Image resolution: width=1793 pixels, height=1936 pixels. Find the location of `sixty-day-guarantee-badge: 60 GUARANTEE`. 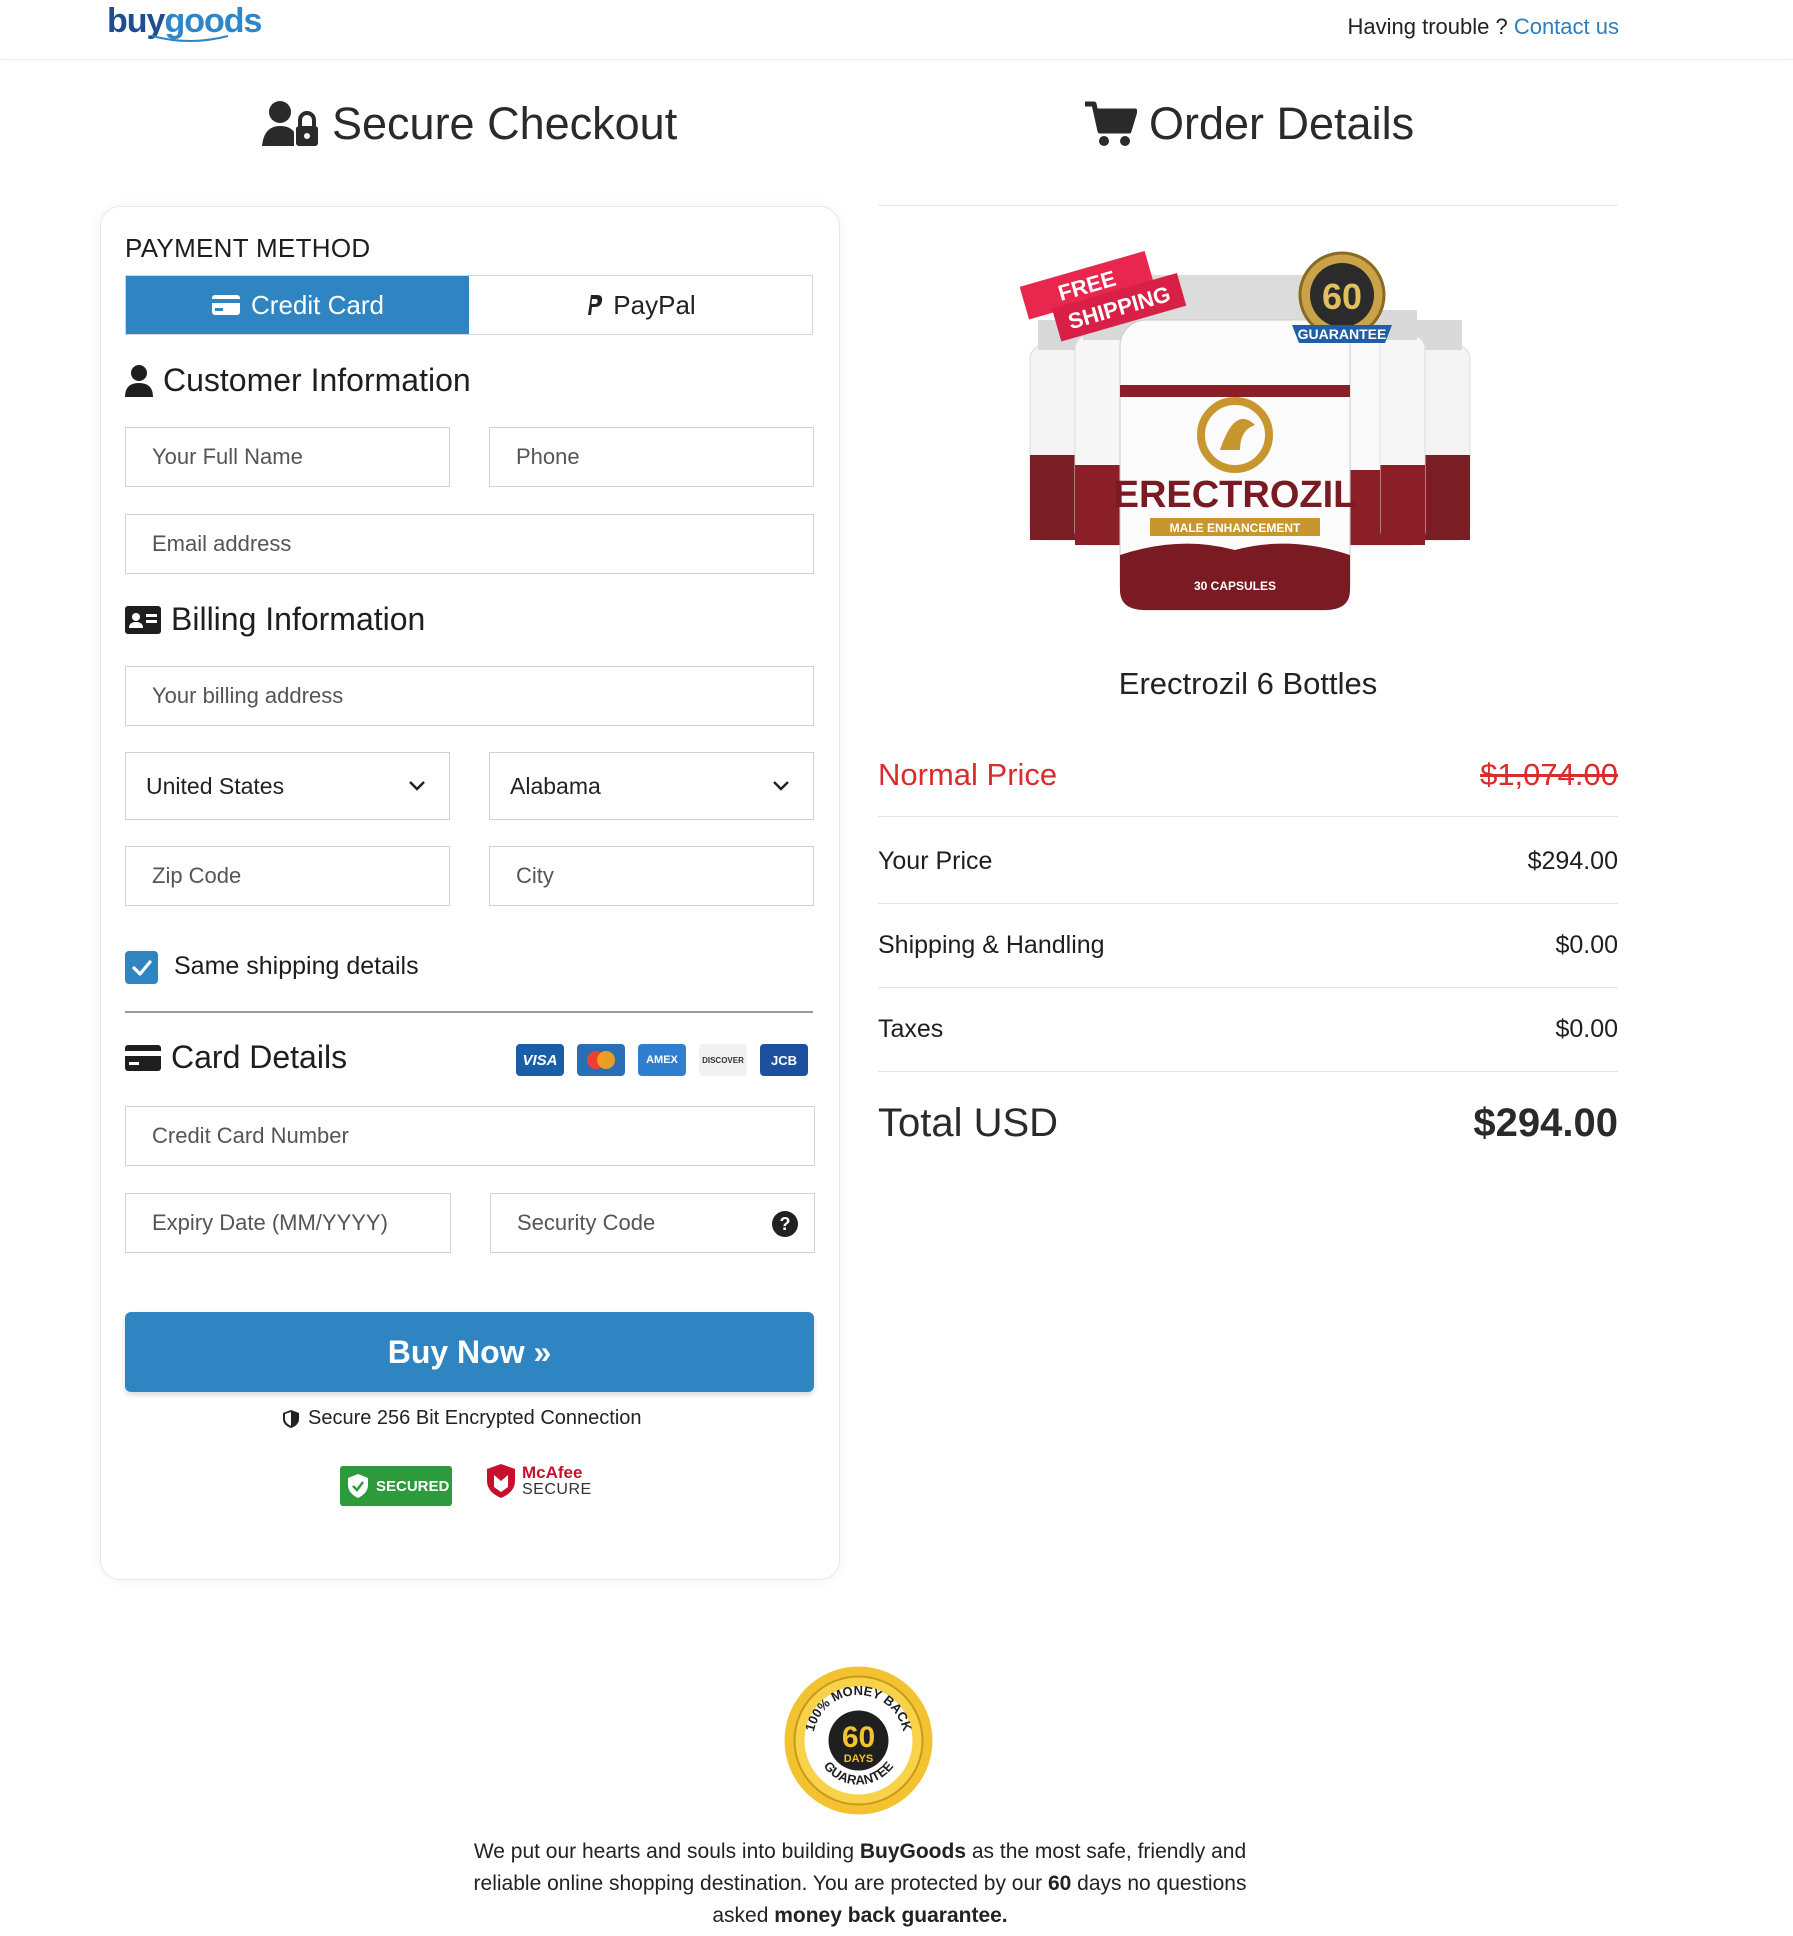

sixty-day-guarantee-badge: 60 GUARANTEE is located at coordinates (1342, 297).